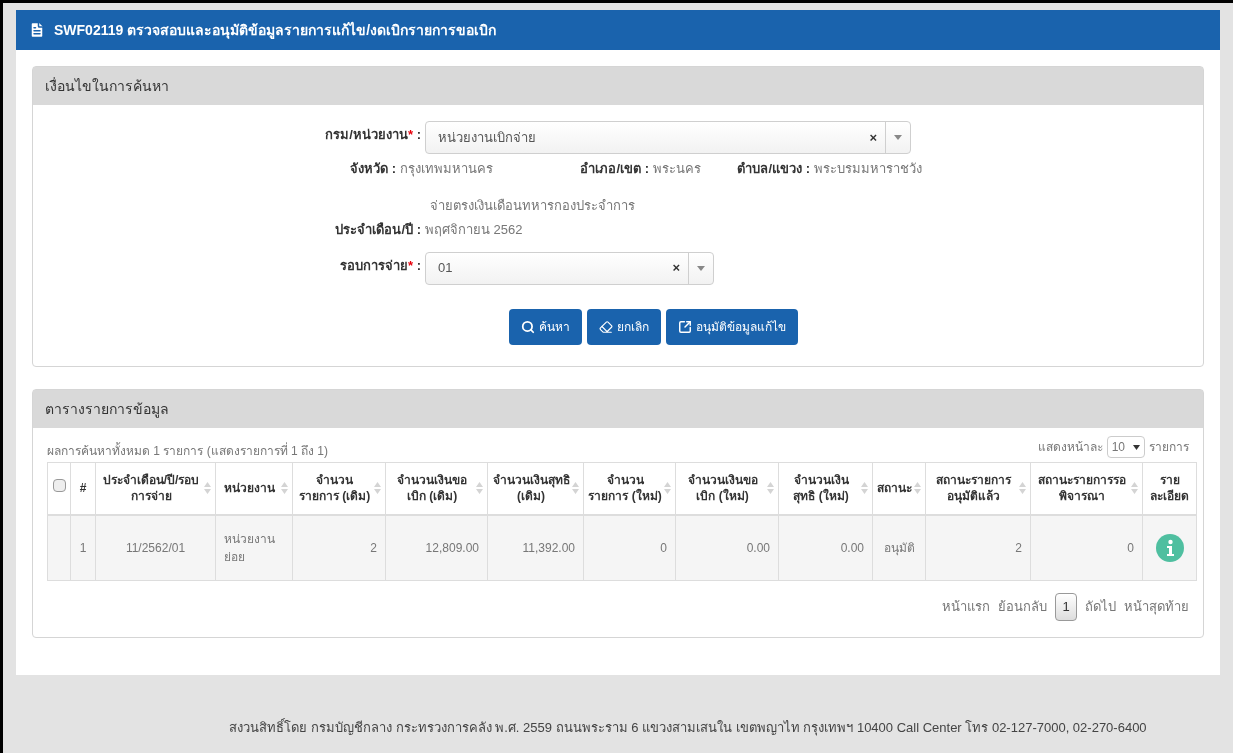  Describe the element at coordinates (1156, 607) in the screenshot. I see `last-page-link: หน้าสุดท้าย` at that location.